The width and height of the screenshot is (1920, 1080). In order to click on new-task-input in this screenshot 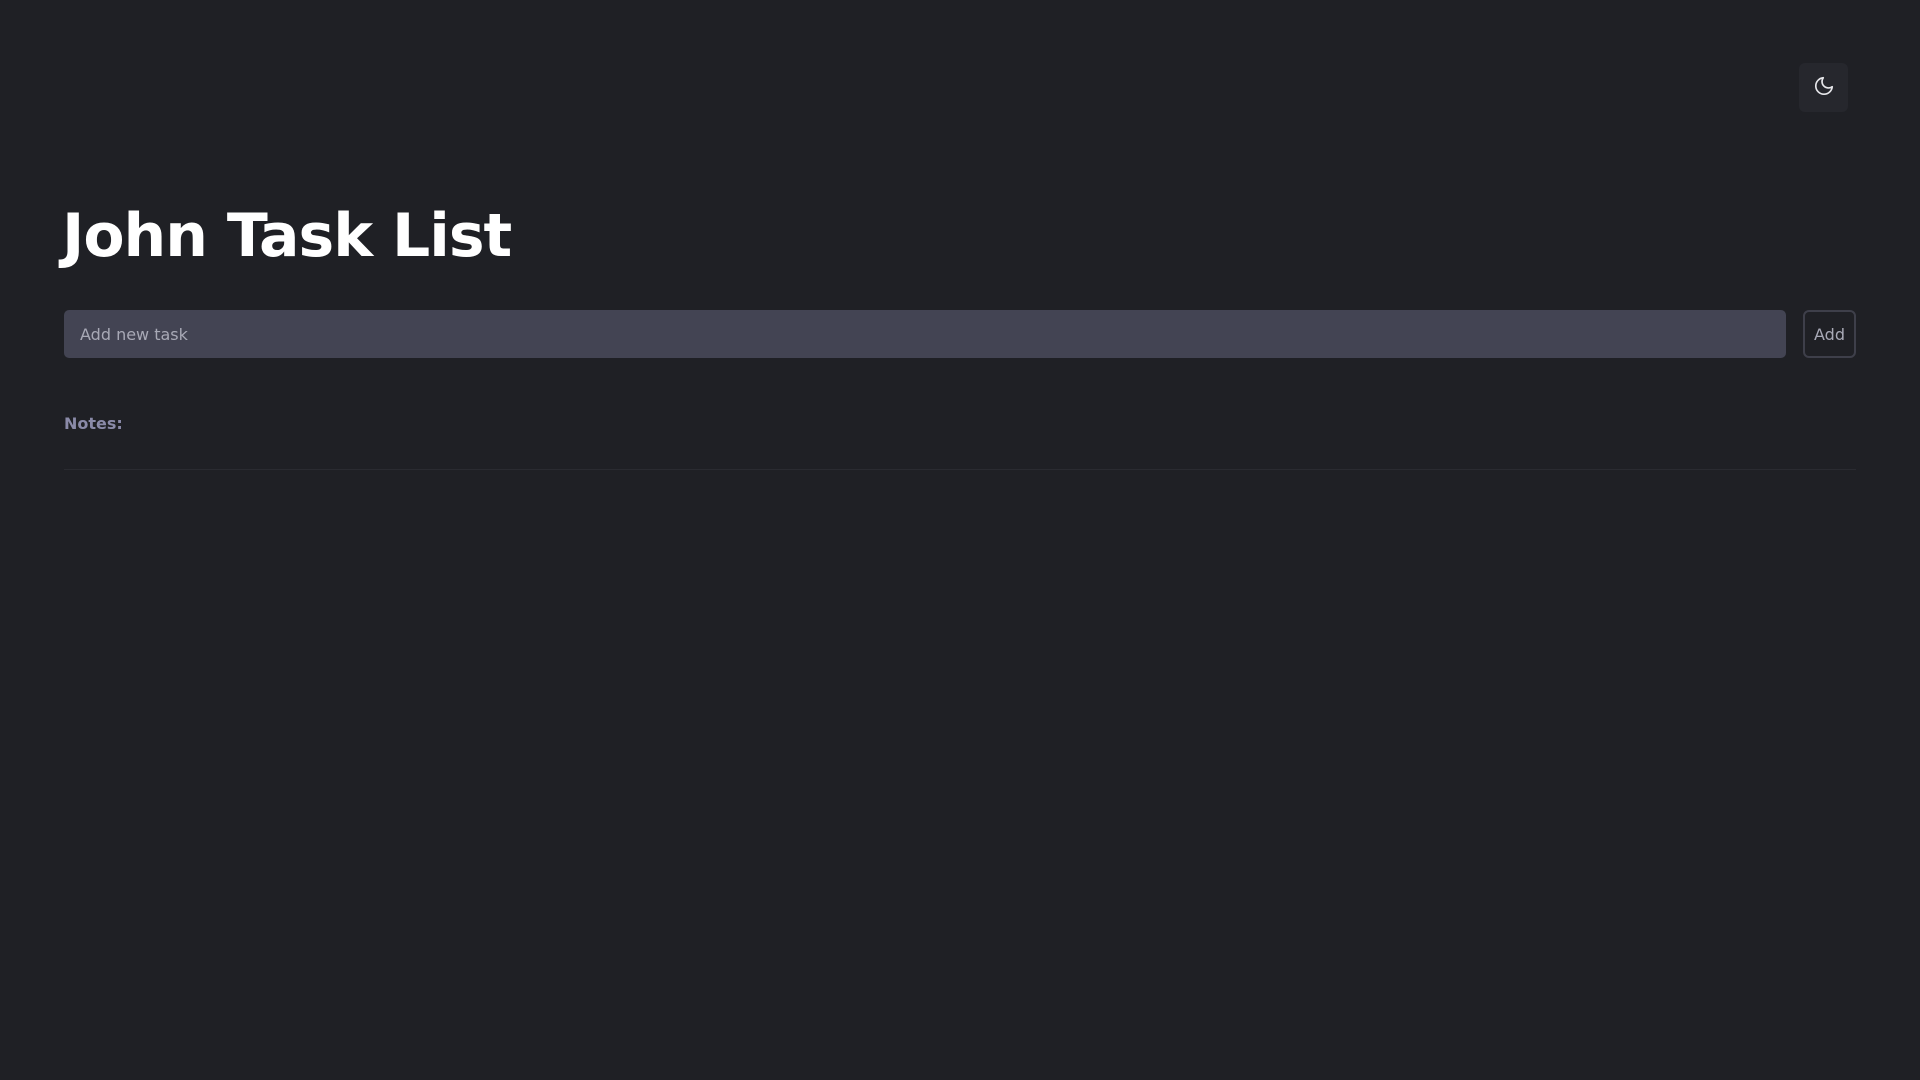, I will do `click(925, 334)`.